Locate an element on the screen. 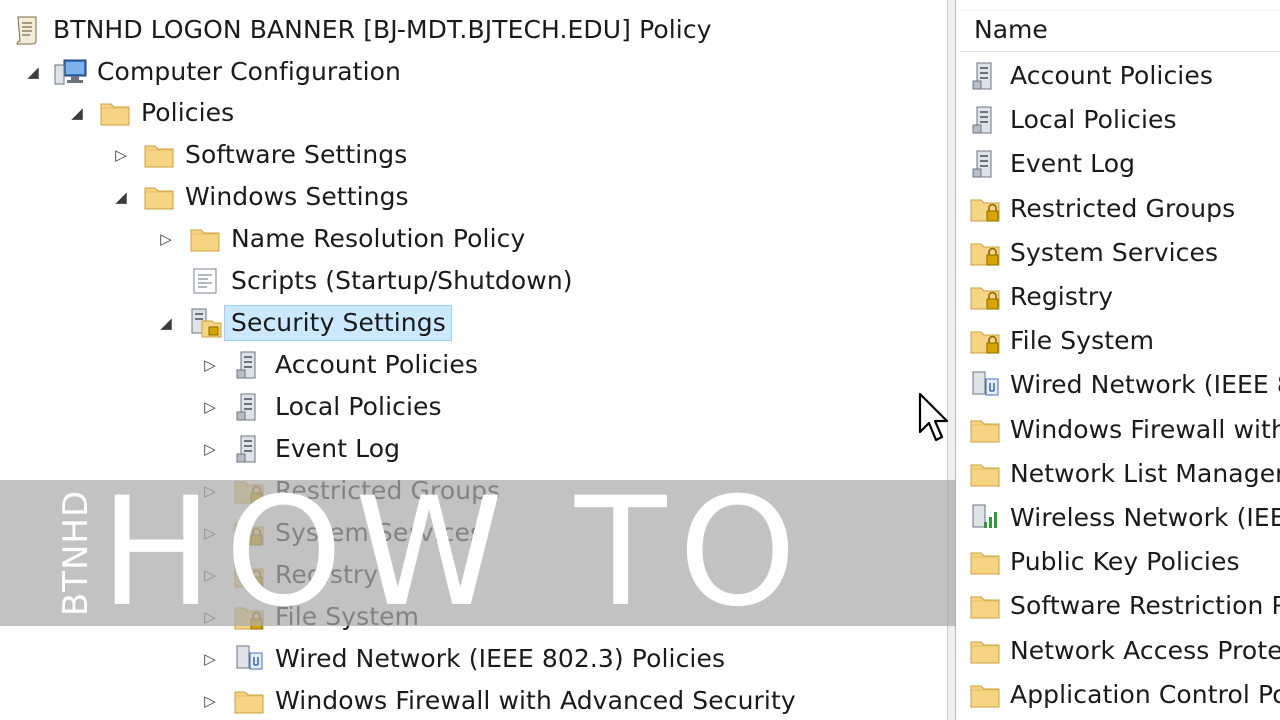  tree-item-label: Security Settings is located at coordinates (338, 323).